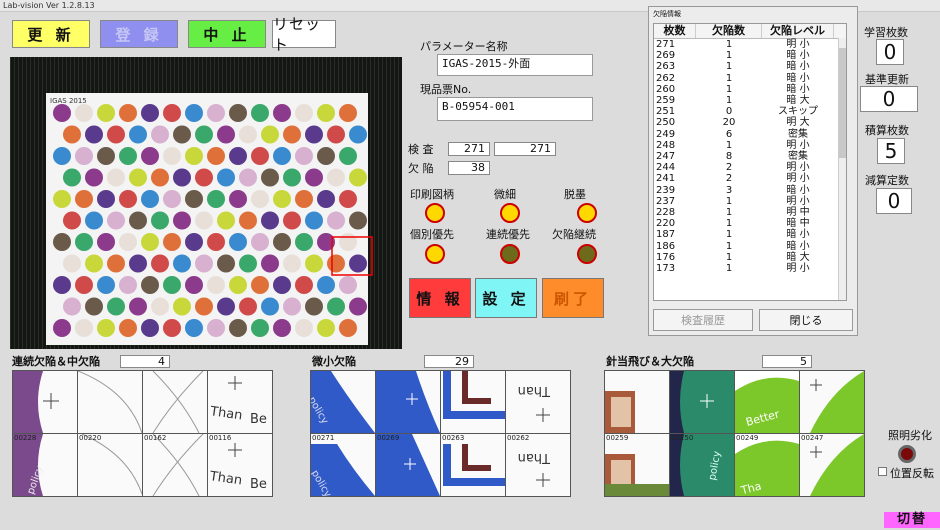 Image resolution: width=940 pixels, height=530 pixels. Describe the element at coordinates (408, 465) in the screenshot. I see `thumb-bottom: 00269` at that location.